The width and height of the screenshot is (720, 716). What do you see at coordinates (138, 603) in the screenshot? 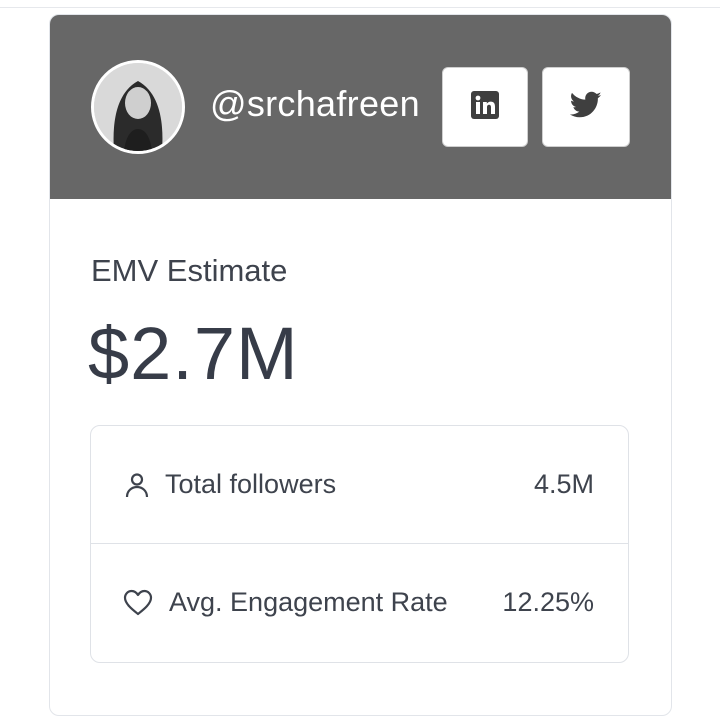
I see `heart-icon` at bounding box center [138, 603].